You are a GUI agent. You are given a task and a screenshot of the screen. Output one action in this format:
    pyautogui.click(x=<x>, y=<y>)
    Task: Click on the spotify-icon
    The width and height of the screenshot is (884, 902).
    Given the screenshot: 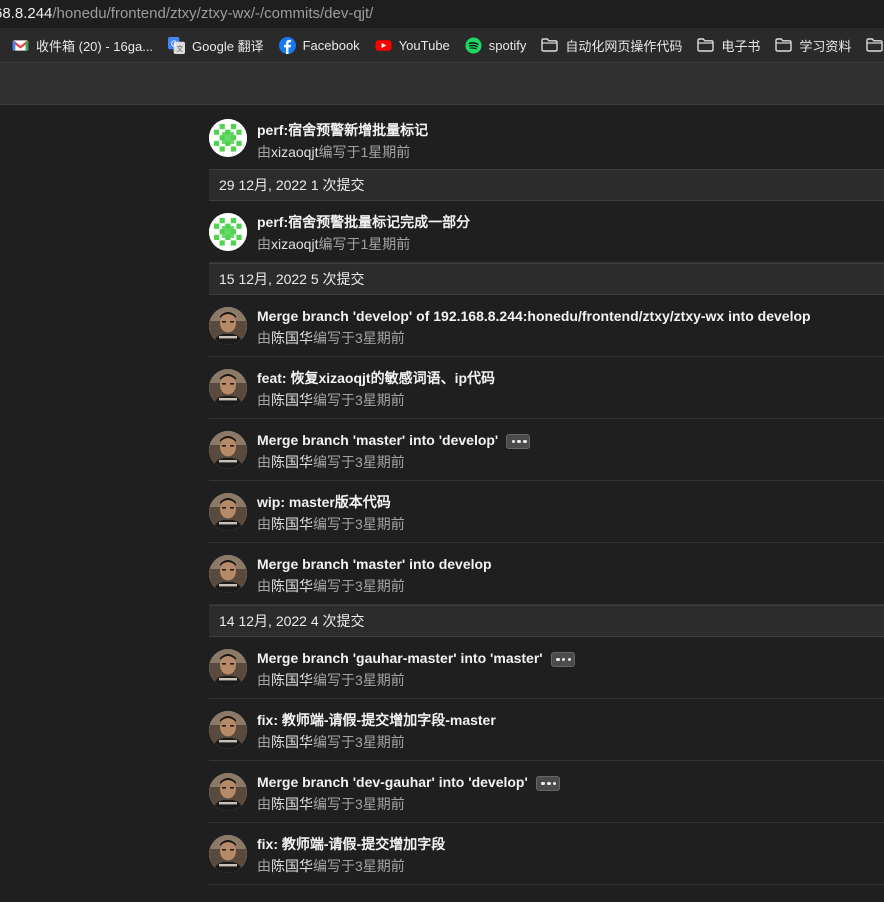 What is the action you would take?
    pyautogui.click(x=477, y=45)
    